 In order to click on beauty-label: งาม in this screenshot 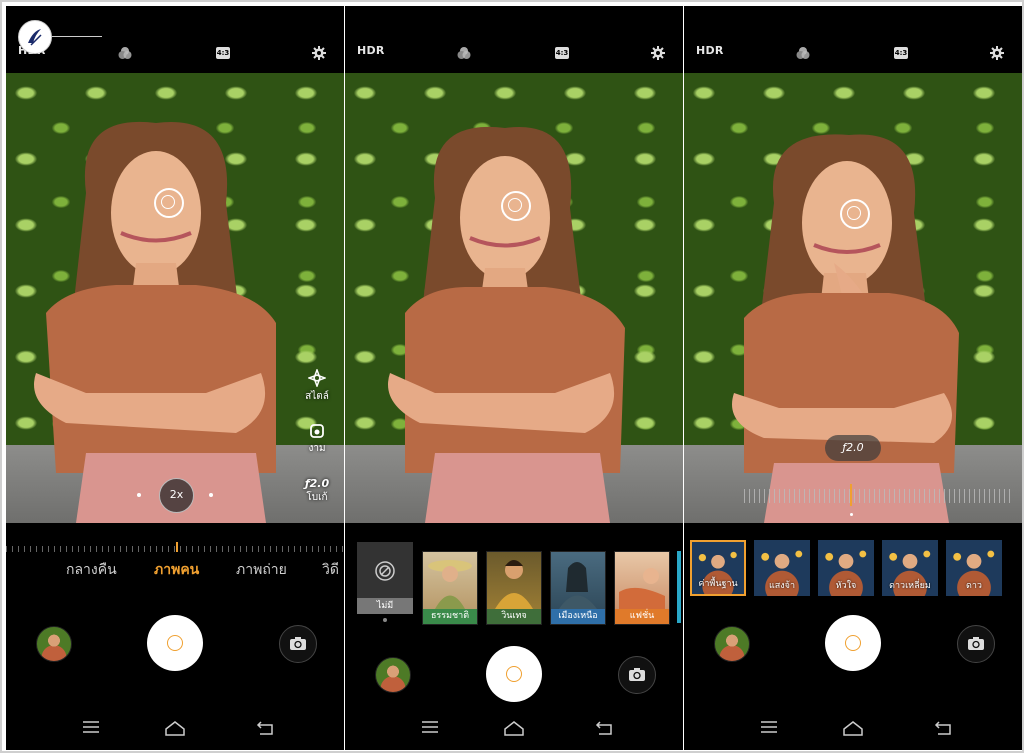, I will do `click(317, 448)`.